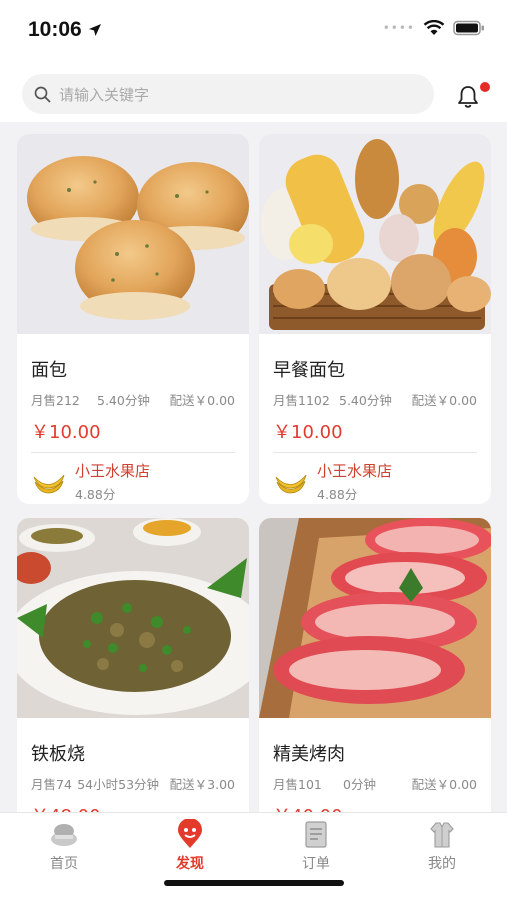  Describe the element at coordinates (58, 754) in the screenshot. I see `product-title: 铁板烧` at that location.